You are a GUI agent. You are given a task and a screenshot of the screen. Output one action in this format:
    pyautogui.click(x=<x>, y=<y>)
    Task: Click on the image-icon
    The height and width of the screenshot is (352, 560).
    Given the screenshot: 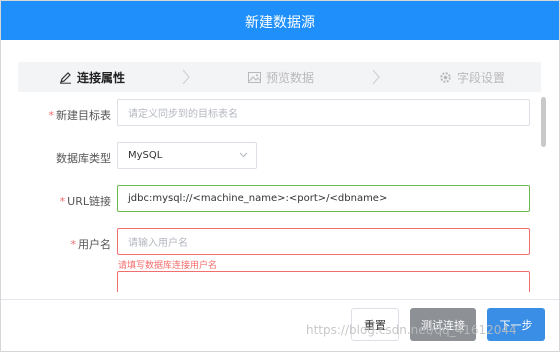 What is the action you would take?
    pyautogui.click(x=254, y=77)
    